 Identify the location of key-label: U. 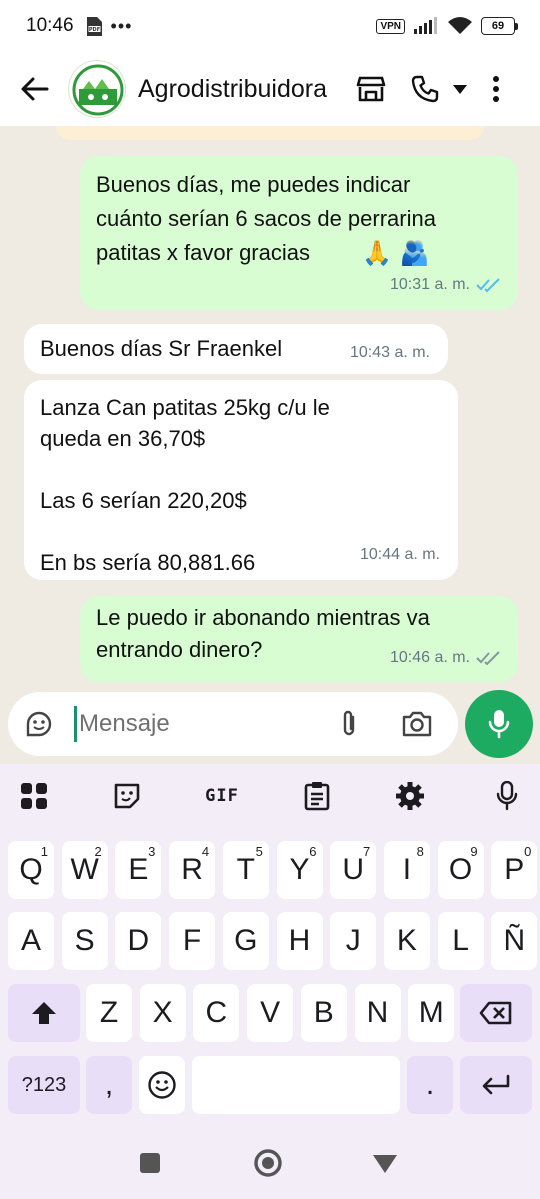
(353, 869).